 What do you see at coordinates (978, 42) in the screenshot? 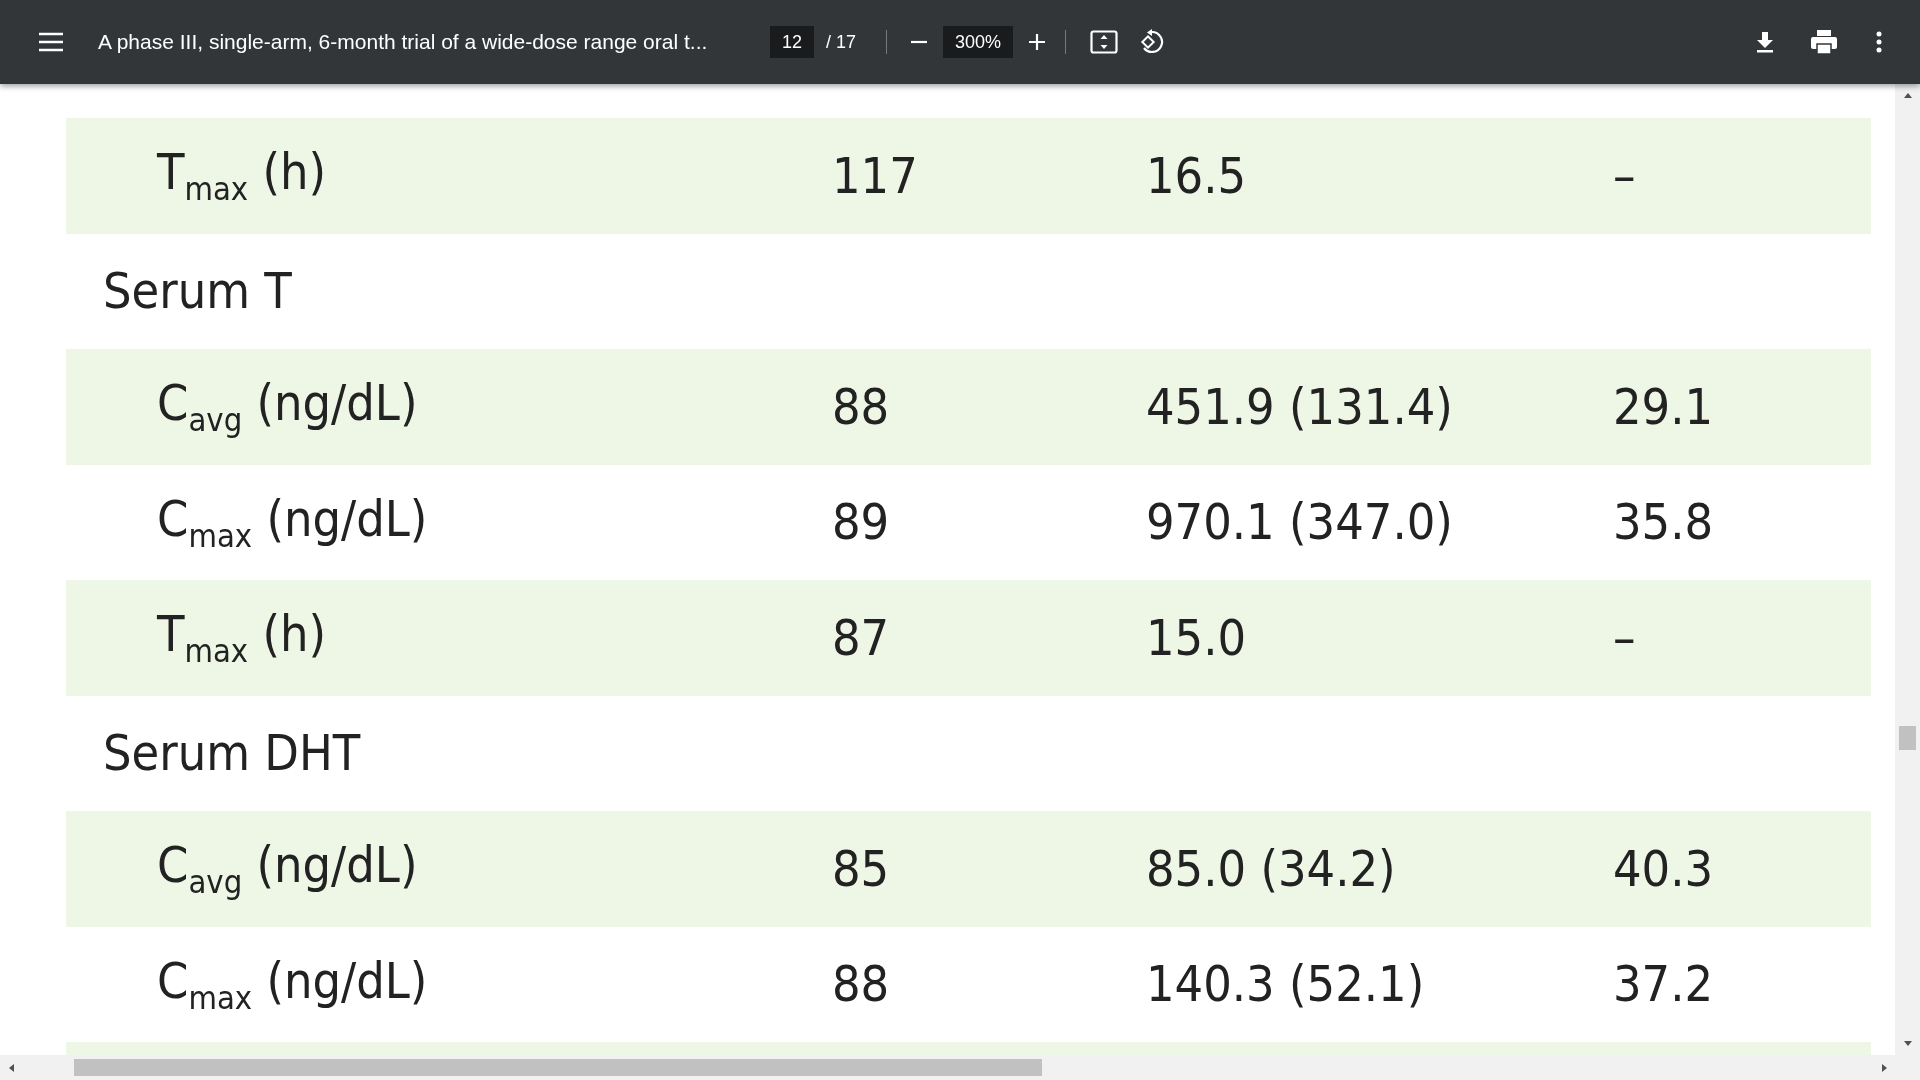
I see `zoom-field: 300%` at bounding box center [978, 42].